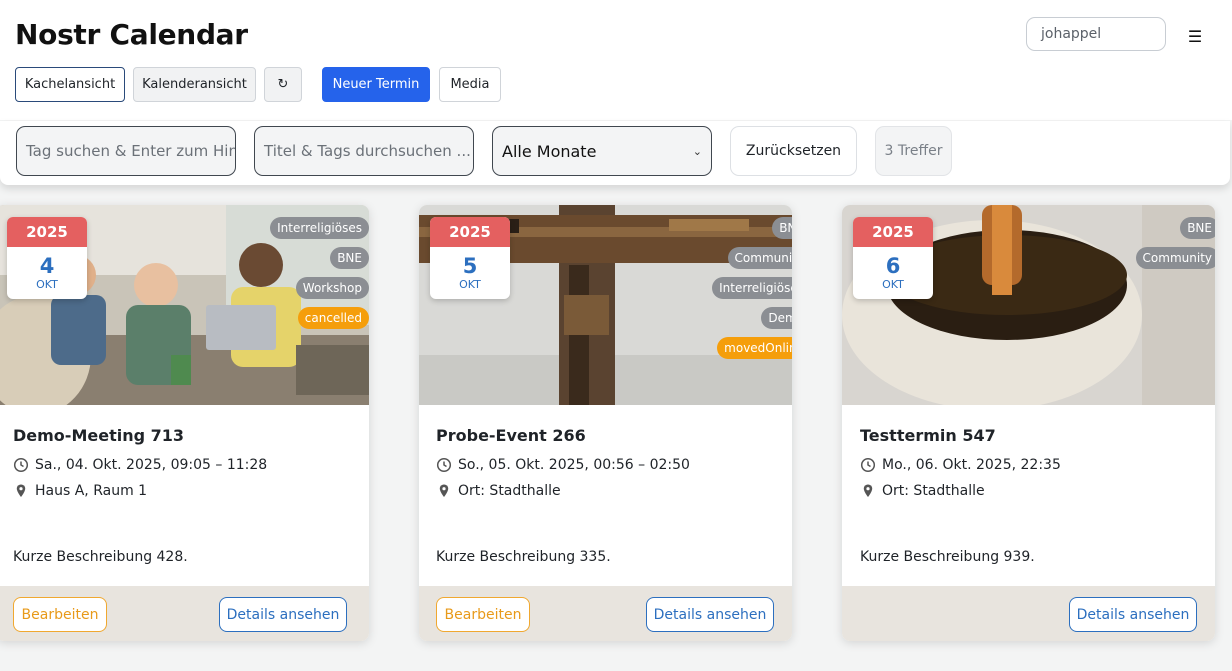 This screenshot has width=1232, height=671. Describe the element at coordinates (470, 266) in the screenshot. I see `date-day: 5` at that location.